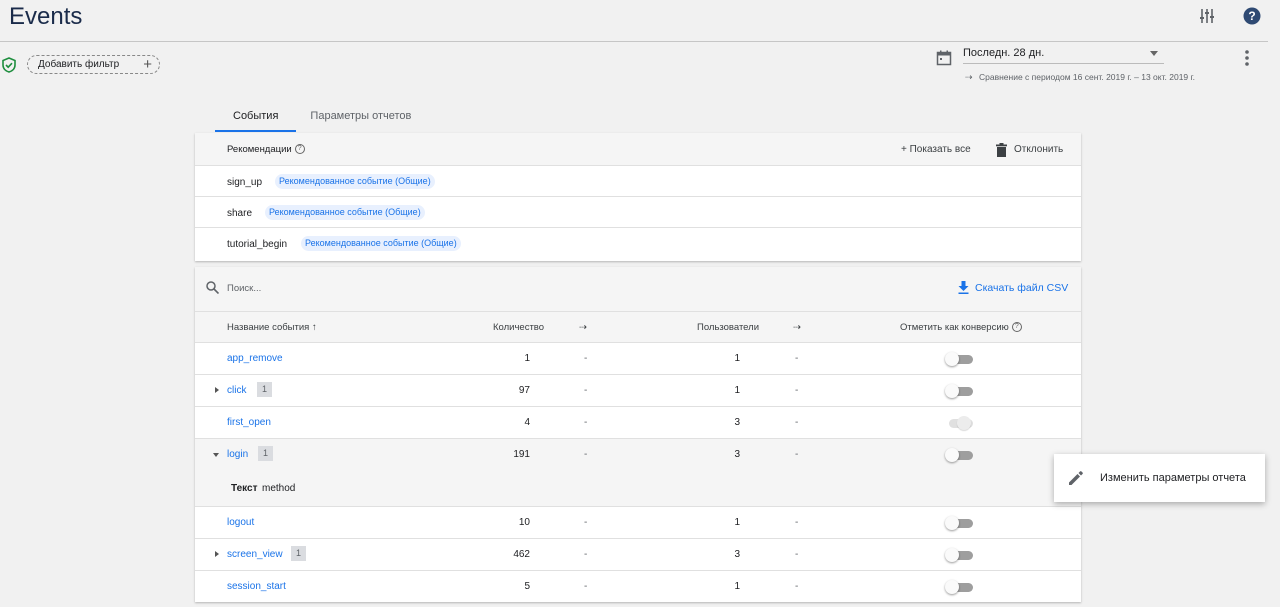  Describe the element at coordinates (279, 488) in the screenshot. I see `param-name: method` at that location.